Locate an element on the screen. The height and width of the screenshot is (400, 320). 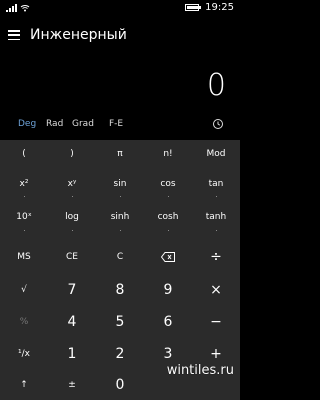
square-key: x² is located at coordinates (24, 184).